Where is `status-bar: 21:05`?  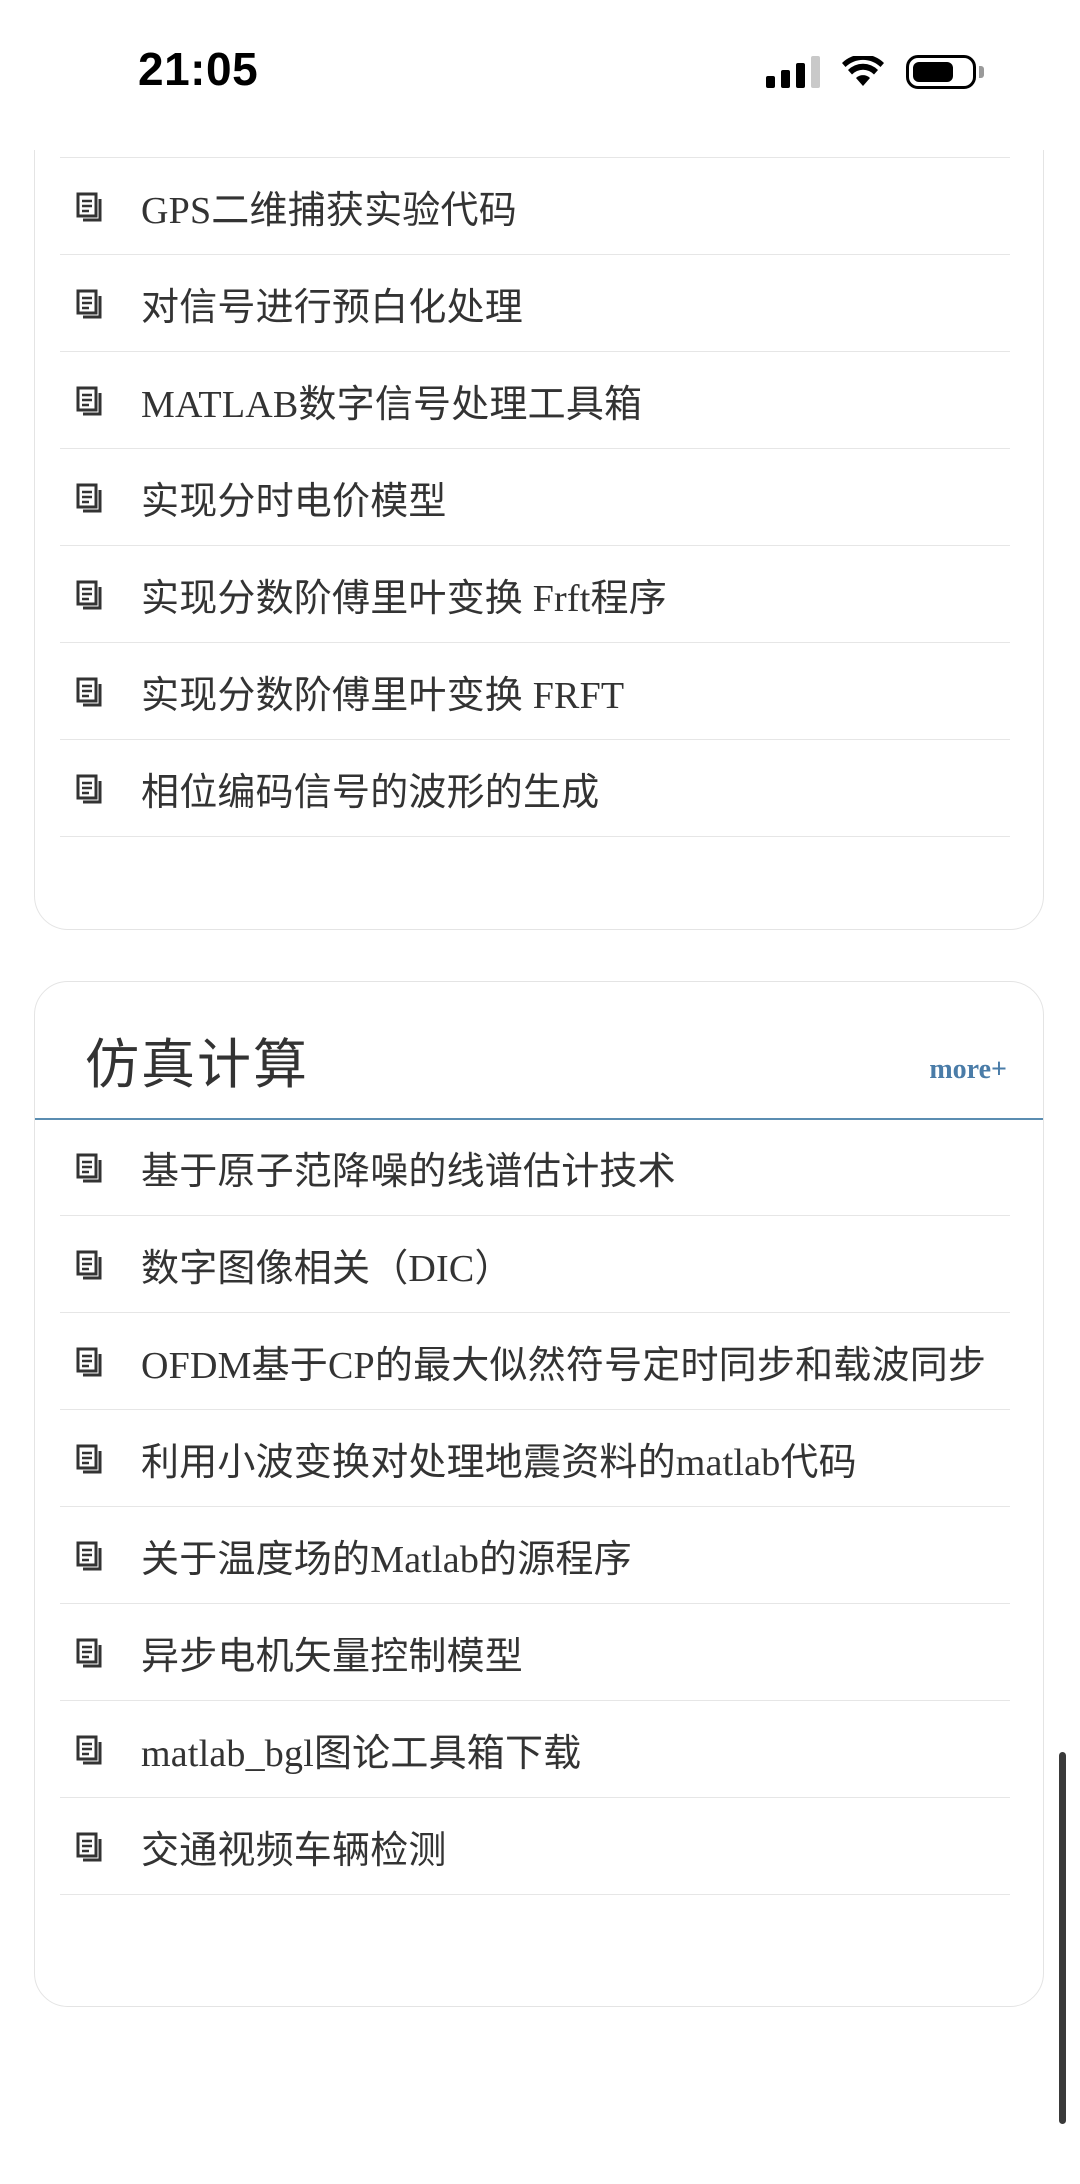 status-bar: 21:05 is located at coordinates (540, 75).